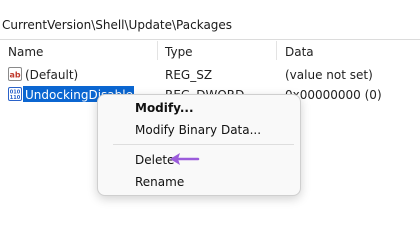 This screenshot has width=420, height=240. What do you see at coordinates (179, 52) in the screenshot?
I see `column-header-type: Type` at bounding box center [179, 52].